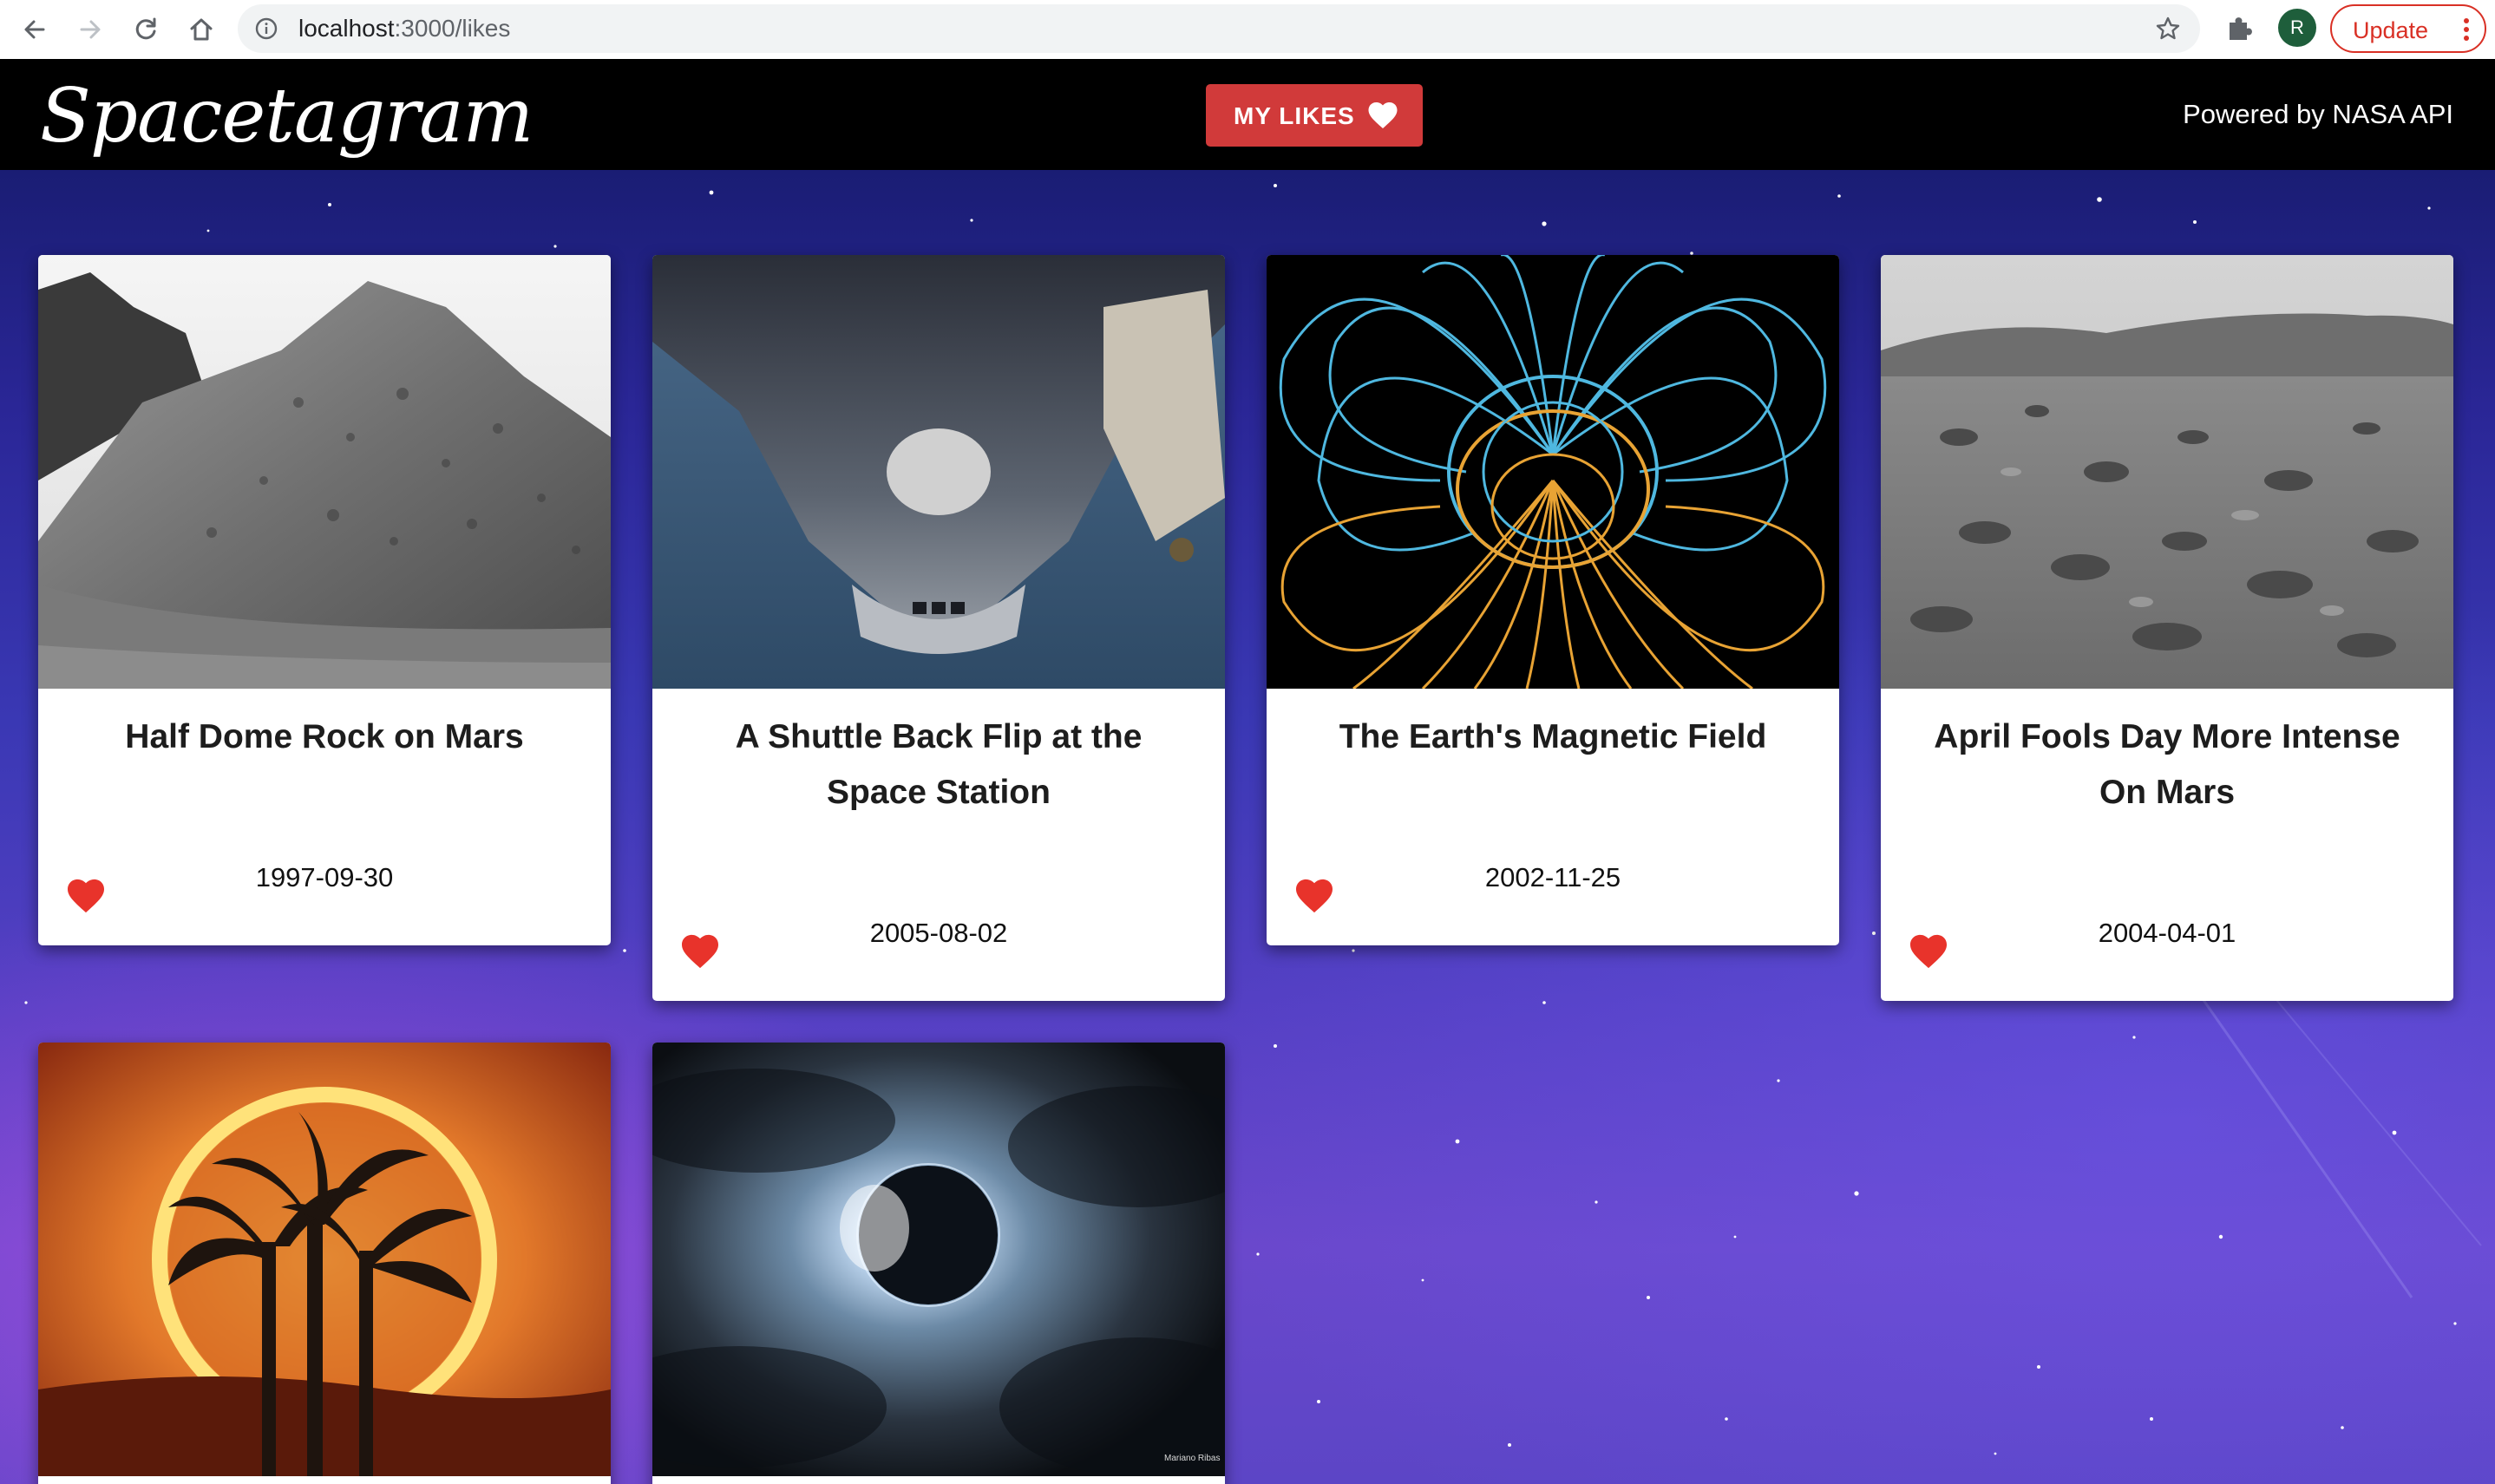 The height and width of the screenshot is (1484, 2495). I want to click on arrow-left-icon, so click(34, 29).